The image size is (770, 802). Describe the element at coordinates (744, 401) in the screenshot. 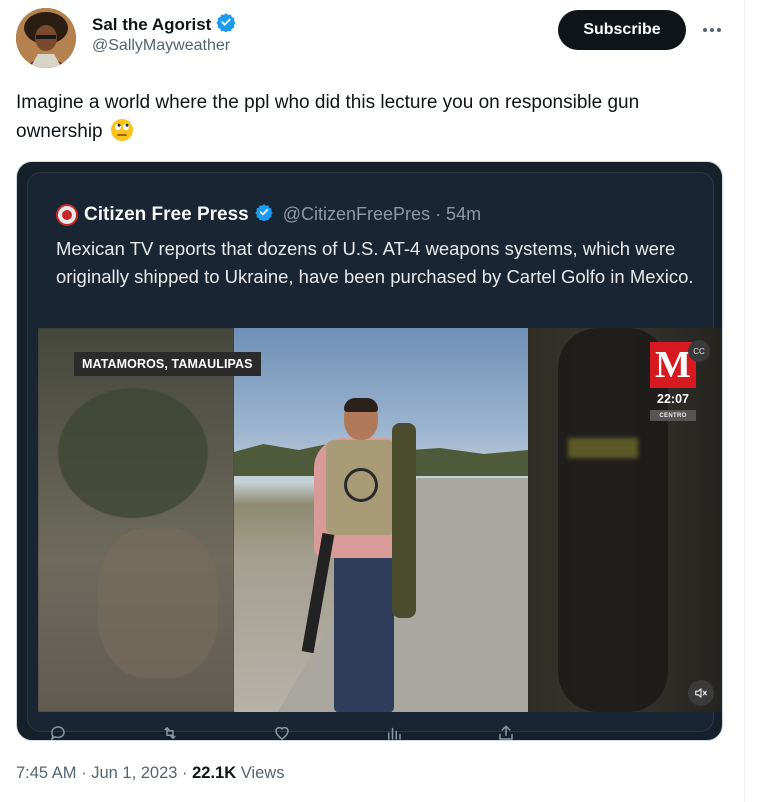

I see `column-divider` at that location.